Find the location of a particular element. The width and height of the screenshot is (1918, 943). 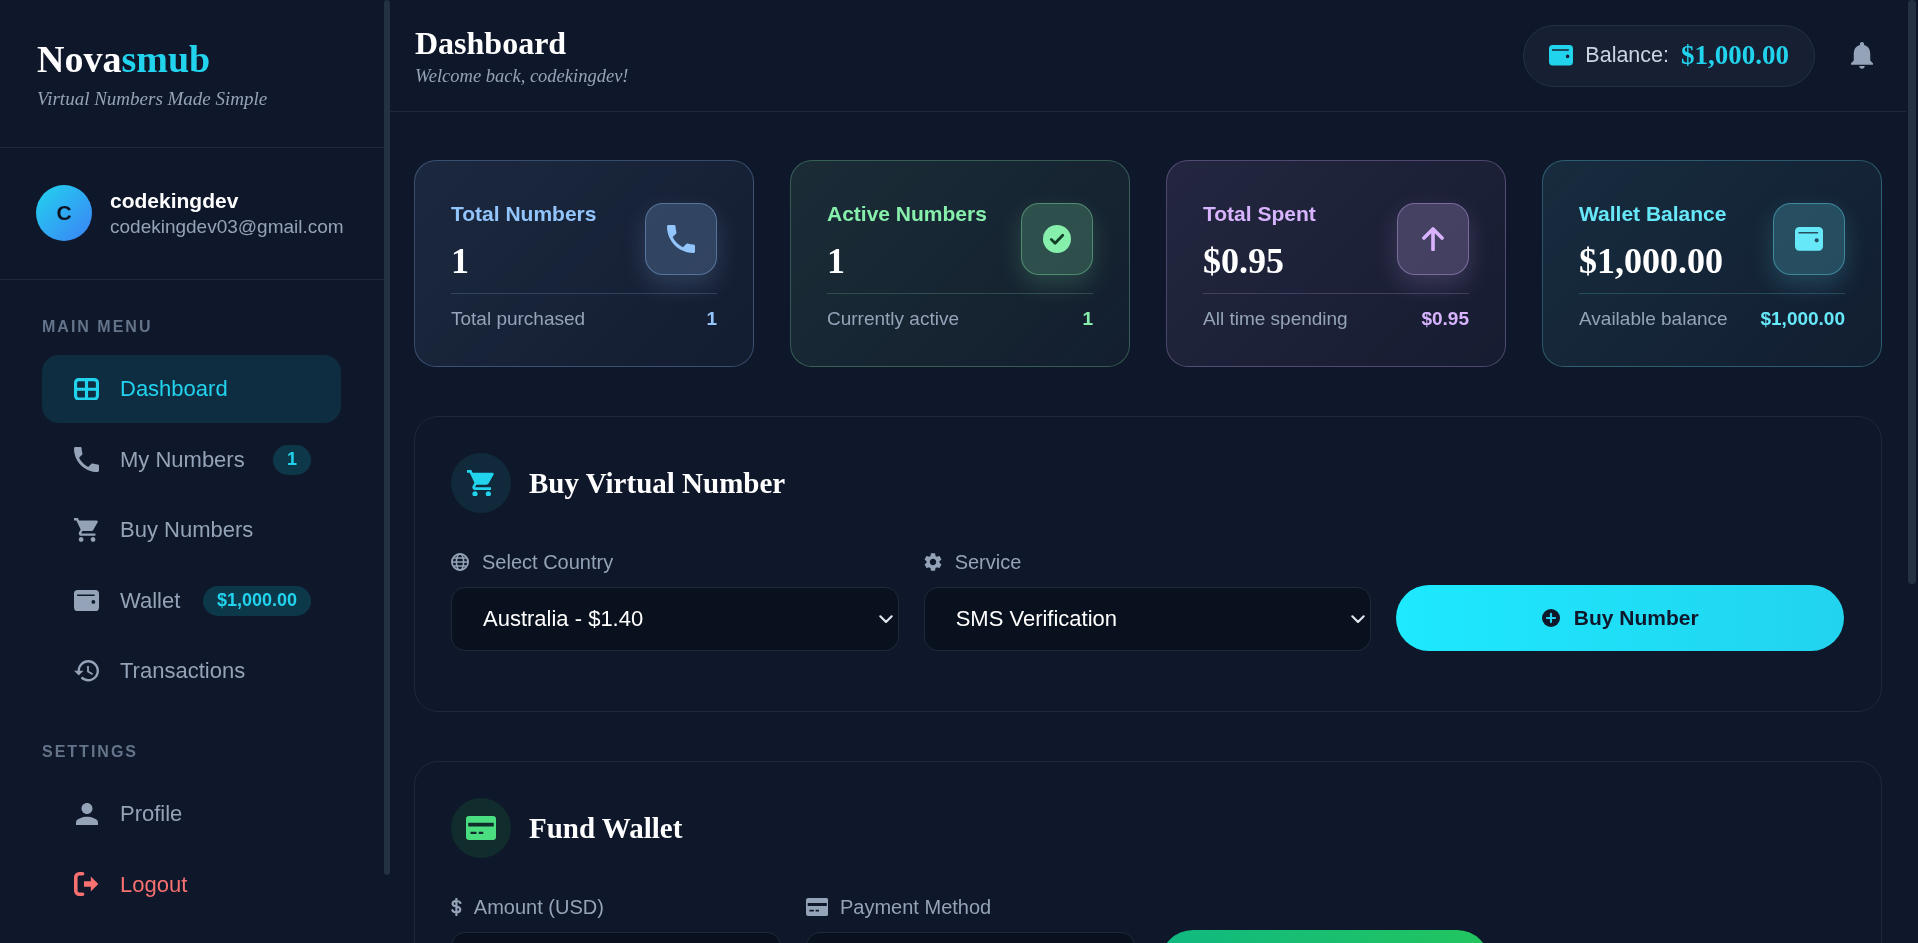

grid-icon is located at coordinates (86, 389).